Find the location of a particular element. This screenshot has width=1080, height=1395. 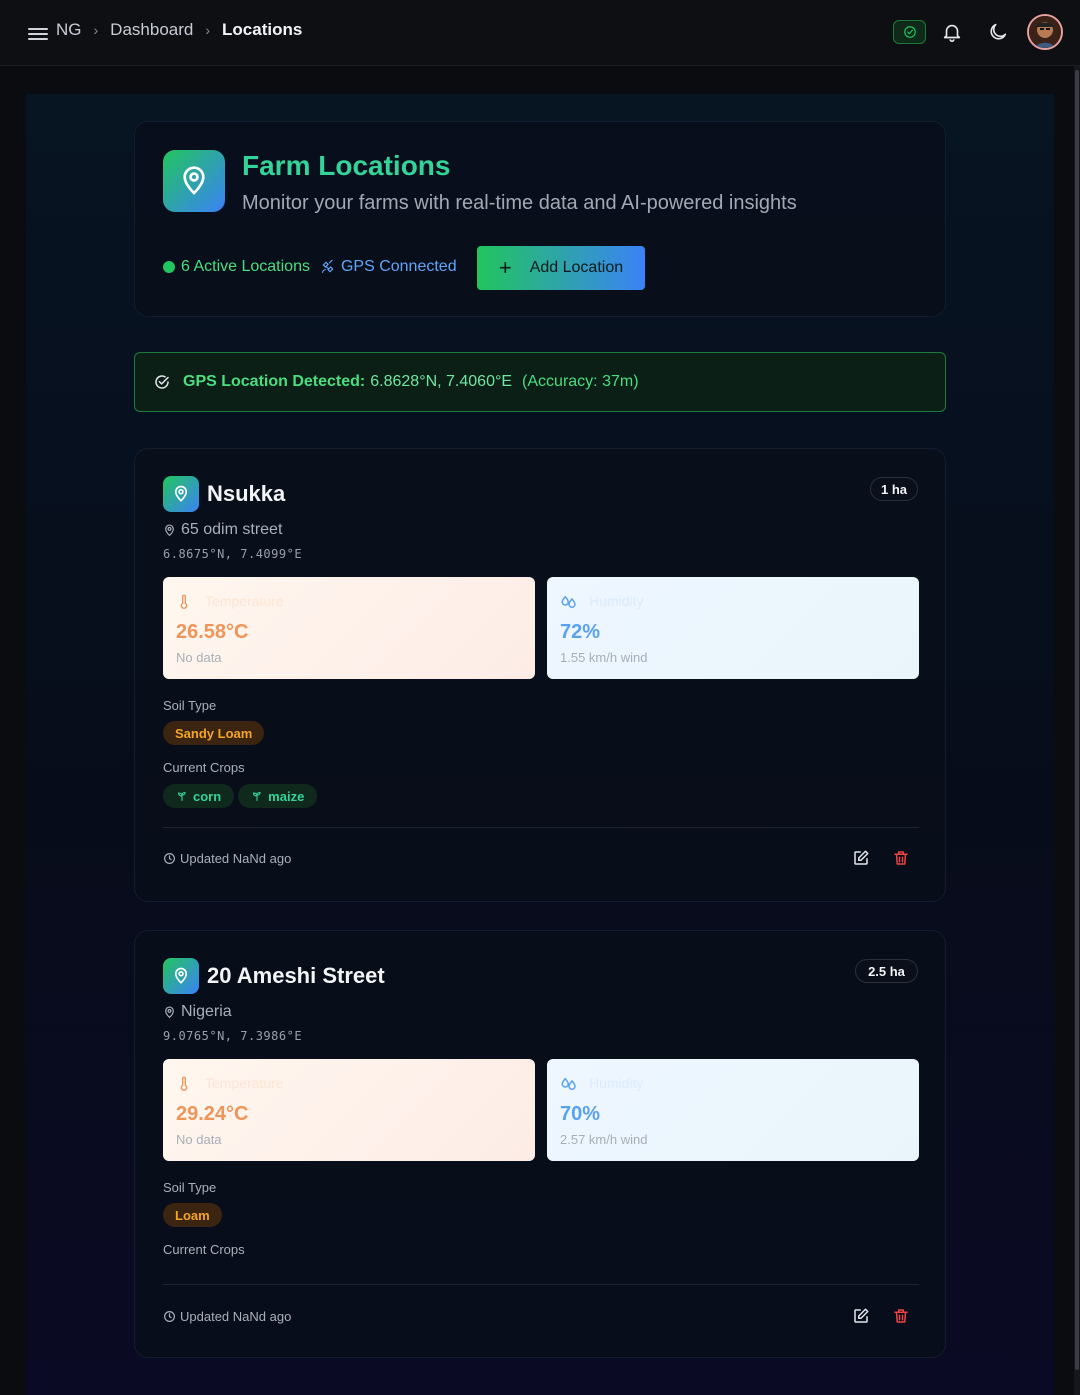

humidity-tile: Humidity 70% 2.57 km/h wind is located at coordinates (733, 1110).